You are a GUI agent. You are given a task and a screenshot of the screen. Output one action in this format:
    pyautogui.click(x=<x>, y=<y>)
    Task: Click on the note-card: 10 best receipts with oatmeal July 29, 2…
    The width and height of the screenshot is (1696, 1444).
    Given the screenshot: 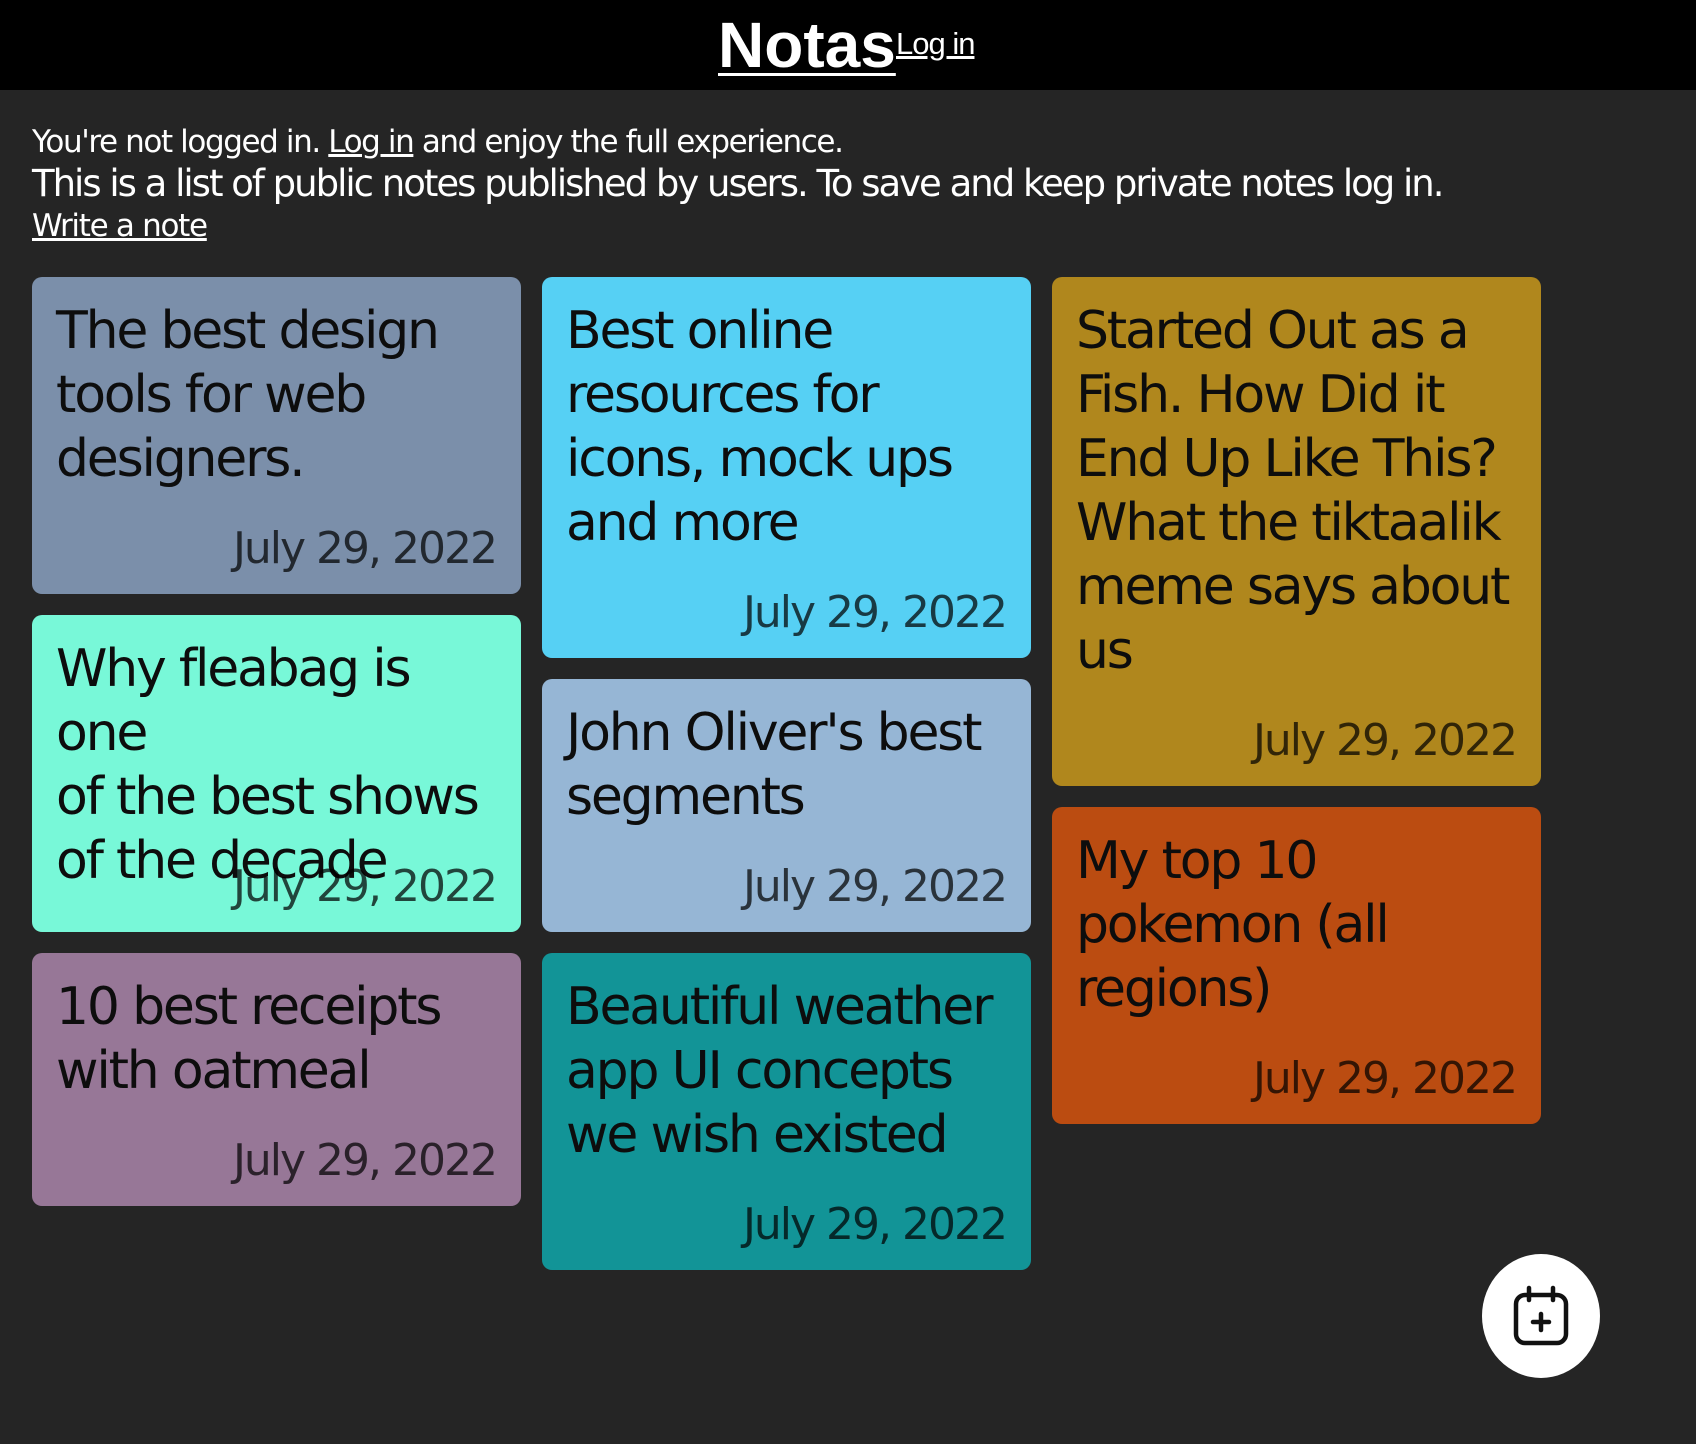 What is the action you would take?
    pyautogui.click(x=276, y=1079)
    